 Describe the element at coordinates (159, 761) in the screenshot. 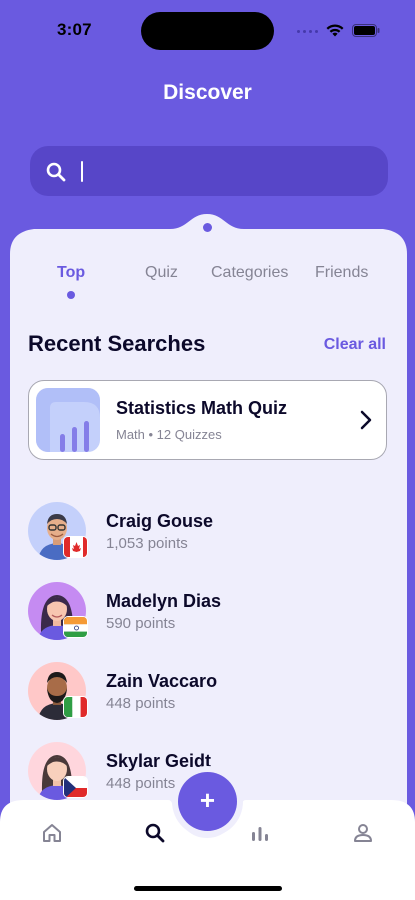

I see `friend-name: Skylar Geidt` at that location.